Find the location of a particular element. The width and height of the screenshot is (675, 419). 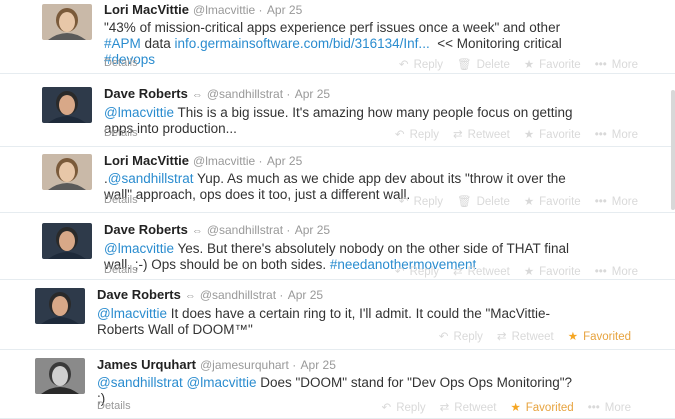

action-label: Retweet is located at coordinates (532, 337).